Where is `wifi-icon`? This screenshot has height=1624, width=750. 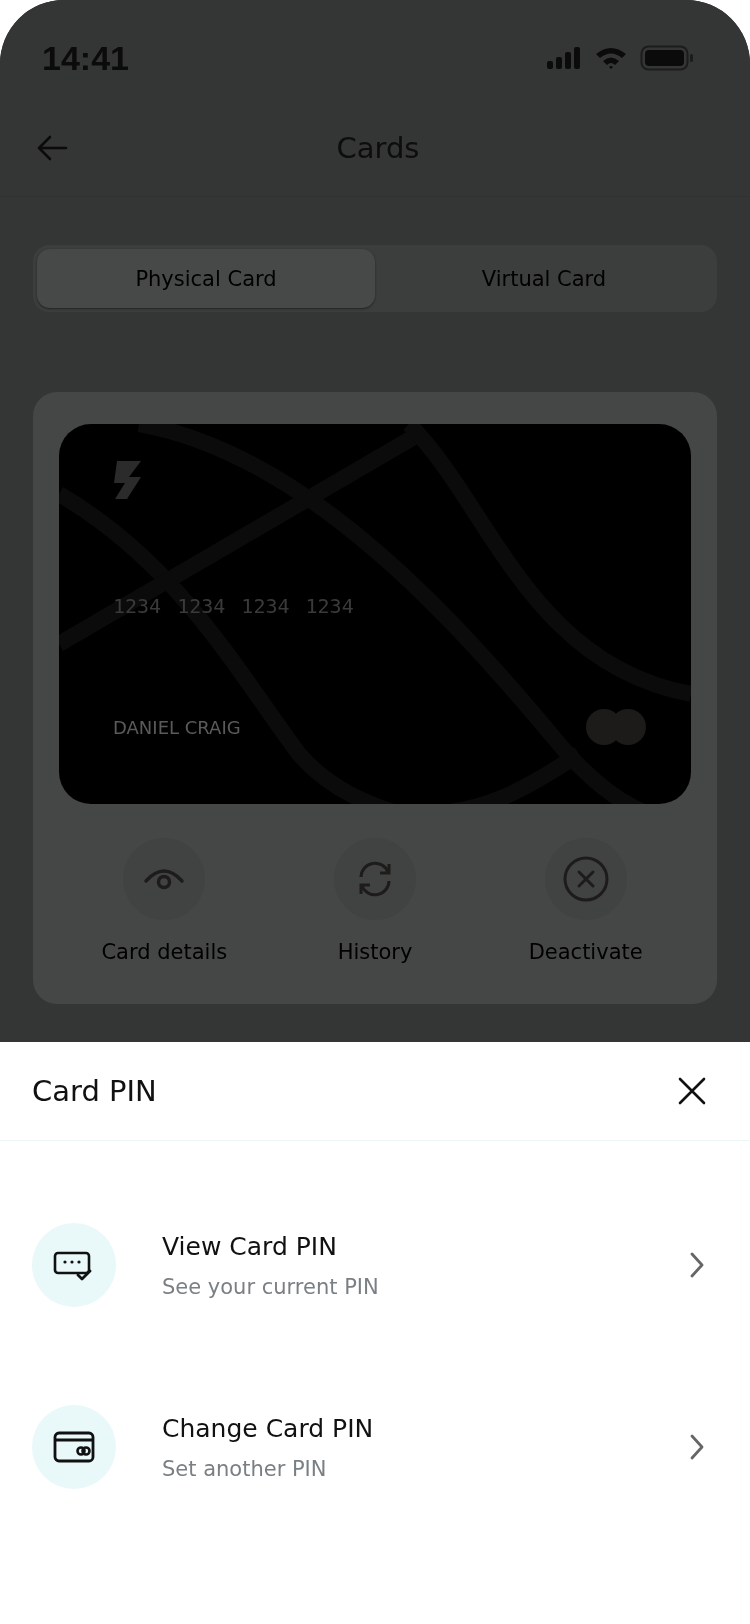
wifi-icon is located at coordinates (611, 58).